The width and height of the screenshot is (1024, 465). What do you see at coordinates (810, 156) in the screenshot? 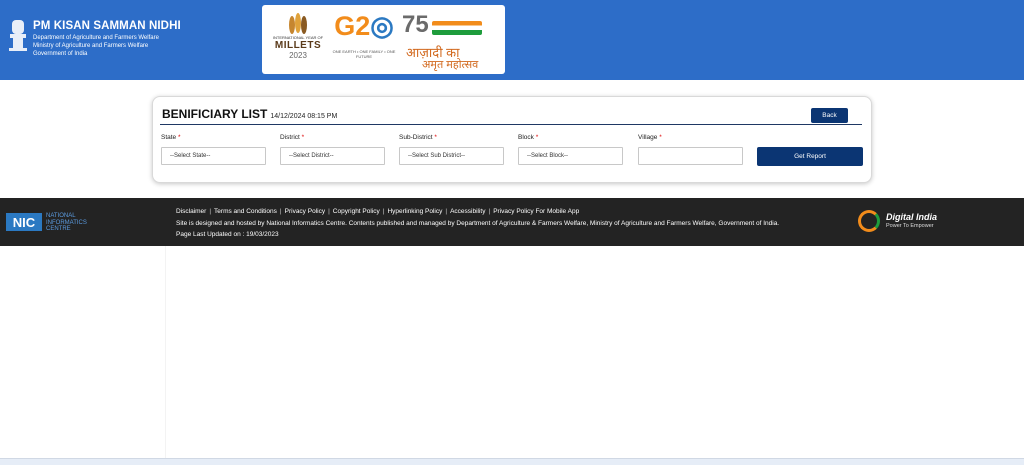
I see `get-report-button: Get Report` at bounding box center [810, 156].